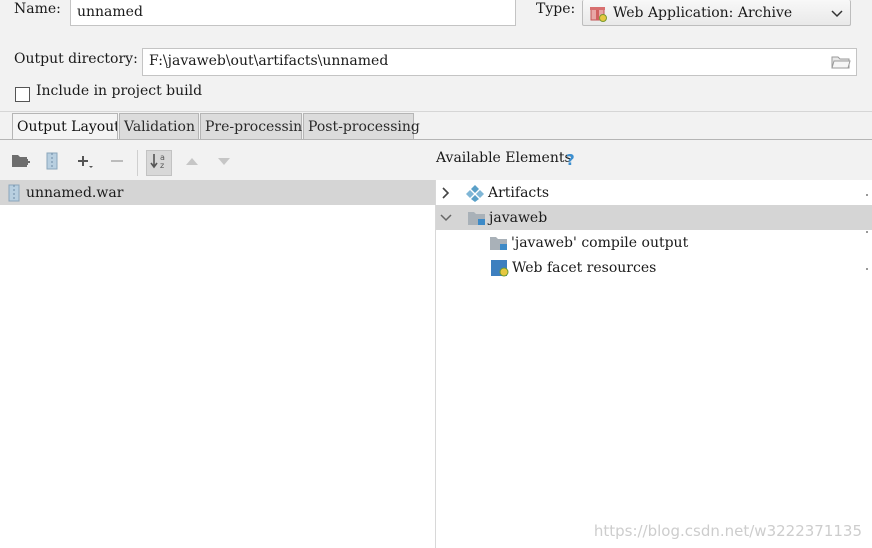 This screenshot has width=872, height=548. What do you see at coordinates (65, 126) in the screenshot?
I see `tab-output-layout: Output Layout` at bounding box center [65, 126].